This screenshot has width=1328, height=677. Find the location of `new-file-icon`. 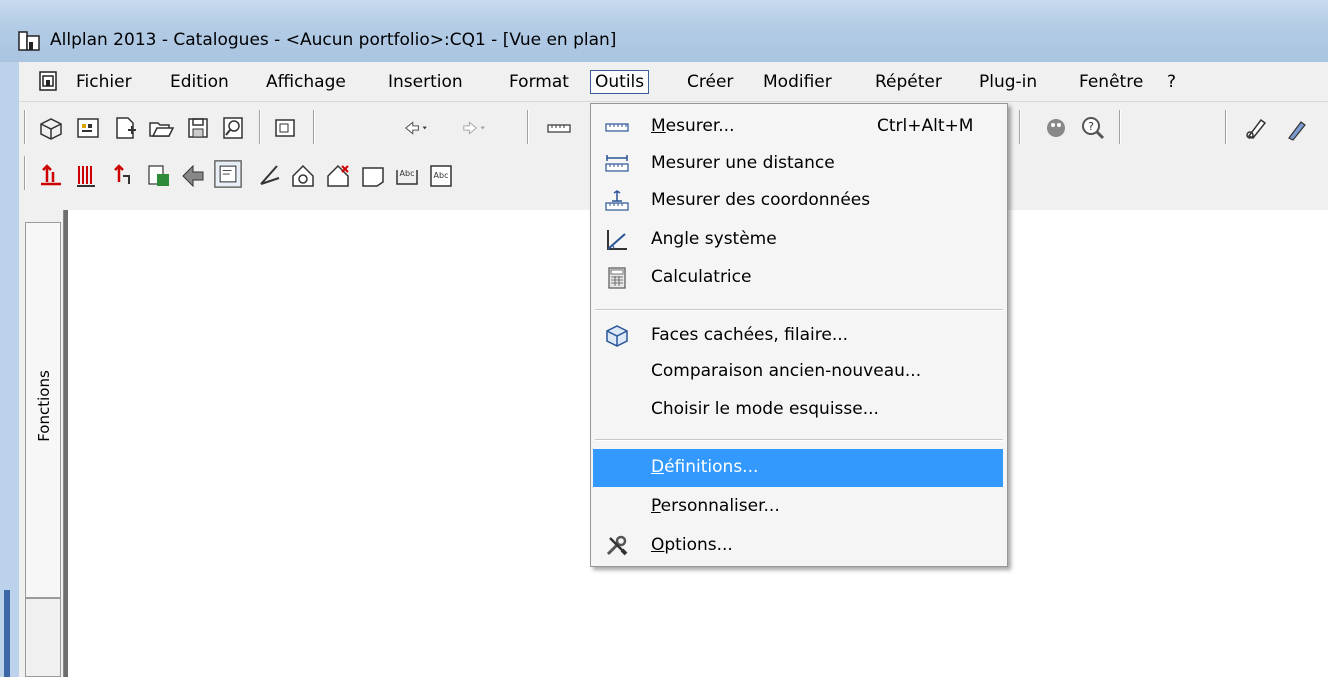

new-file-icon is located at coordinates (125, 128).